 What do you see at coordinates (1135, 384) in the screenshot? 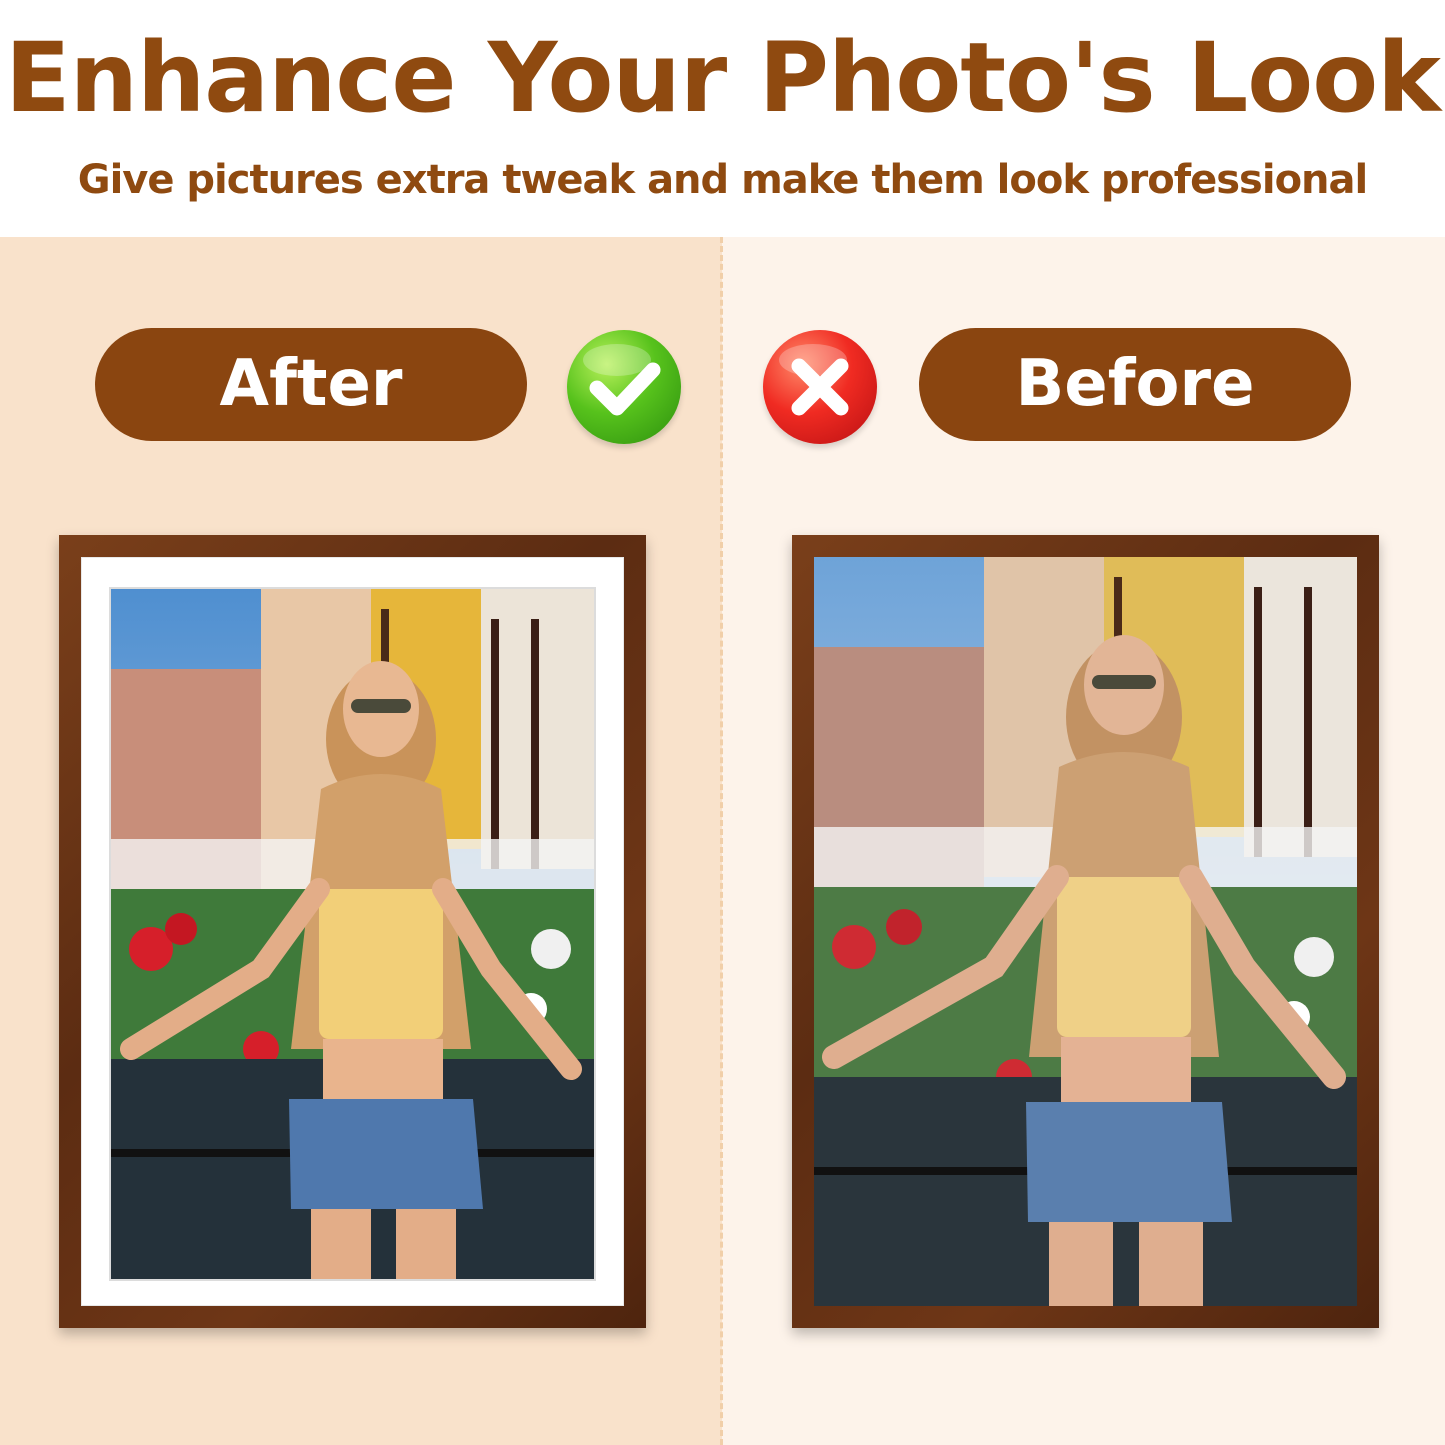
I see `before-label: Before` at bounding box center [1135, 384].